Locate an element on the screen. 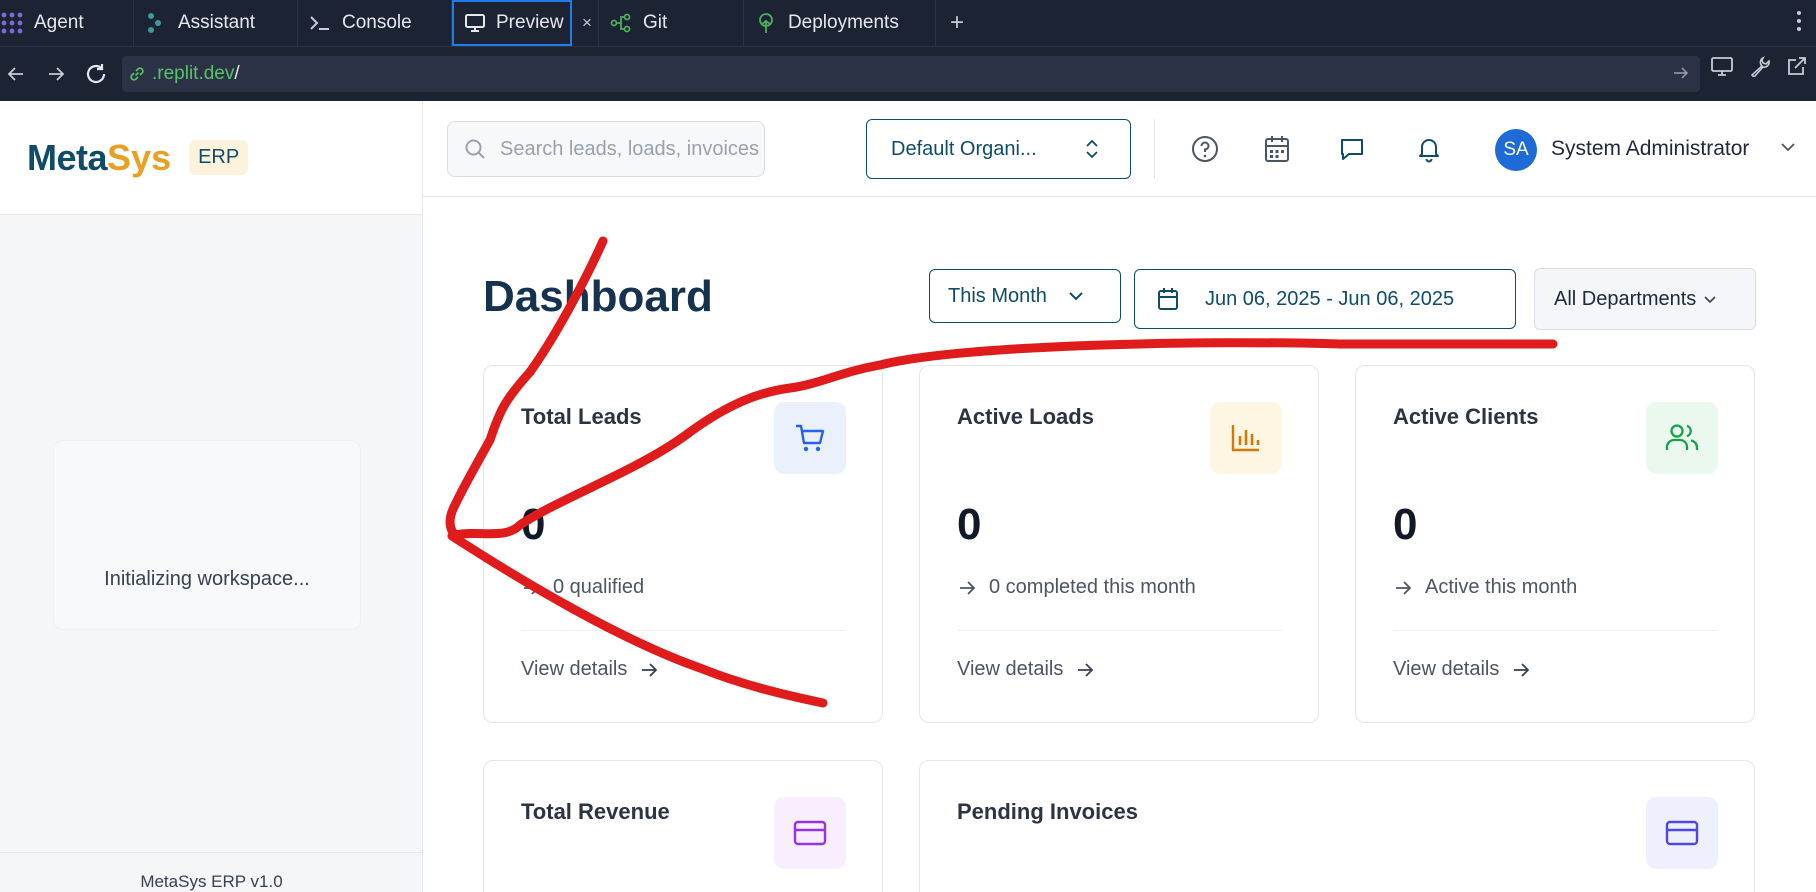 Image resolution: width=1816 pixels, height=892 pixels. agent-icon is located at coordinates (12, 23).